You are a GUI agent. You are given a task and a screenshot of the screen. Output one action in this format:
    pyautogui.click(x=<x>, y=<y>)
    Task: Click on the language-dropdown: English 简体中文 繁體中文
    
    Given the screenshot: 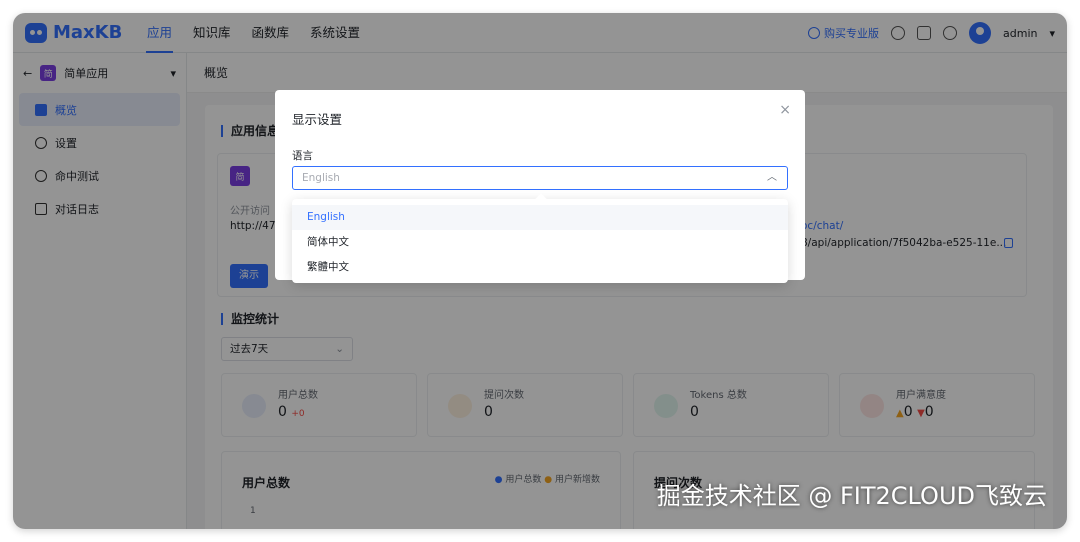 What is the action you would take?
    pyautogui.click(x=540, y=241)
    